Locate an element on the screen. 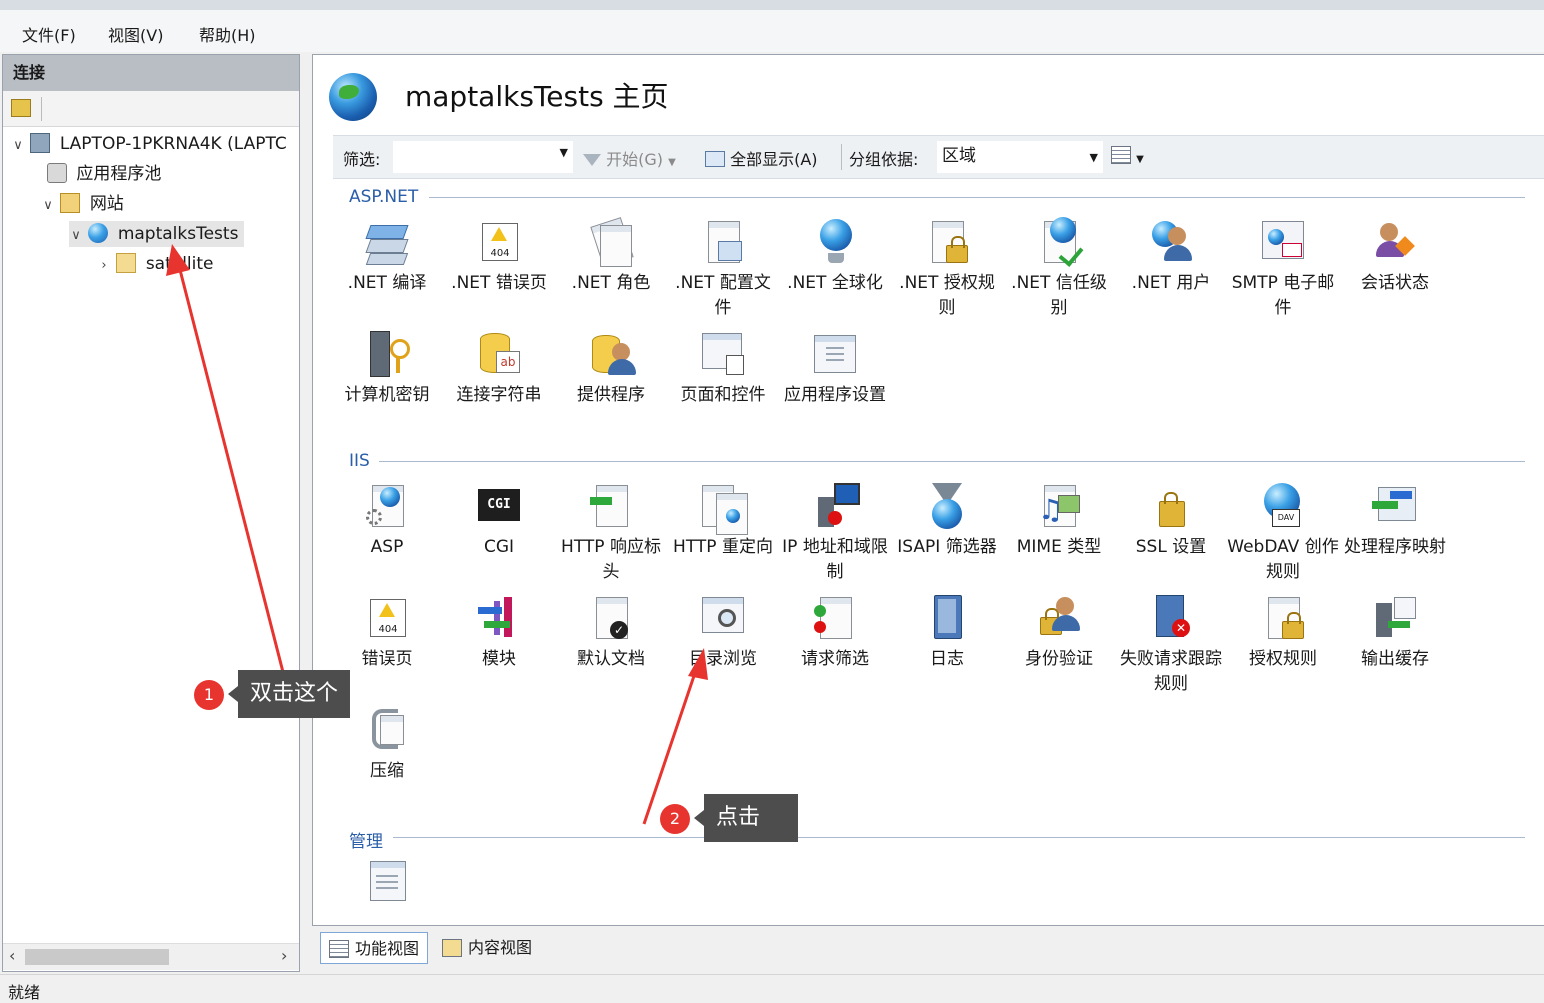 The height and width of the screenshot is (1003, 1544). annotation-callout-1: 双击这个 is located at coordinates (289, 694).